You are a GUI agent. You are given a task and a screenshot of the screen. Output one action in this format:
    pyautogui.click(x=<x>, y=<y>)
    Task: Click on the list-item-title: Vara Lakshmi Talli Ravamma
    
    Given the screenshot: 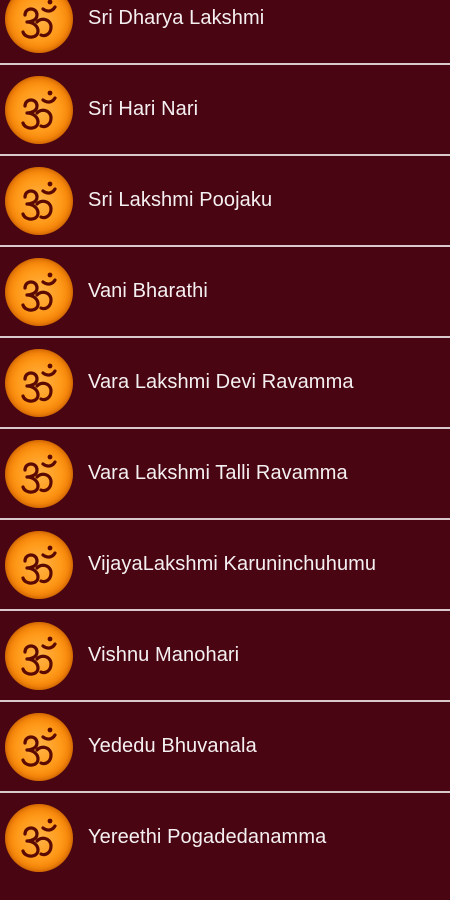 What is the action you would take?
    pyautogui.click(x=218, y=473)
    